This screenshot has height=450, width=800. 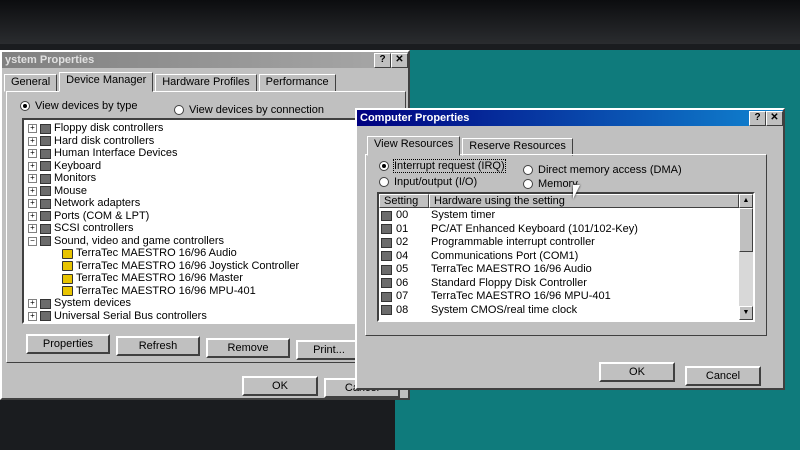 What do you see at coordinates (84, 203) in the screenshot?
I see `device-category: + Network adapters` at bounding box center [84, 203].